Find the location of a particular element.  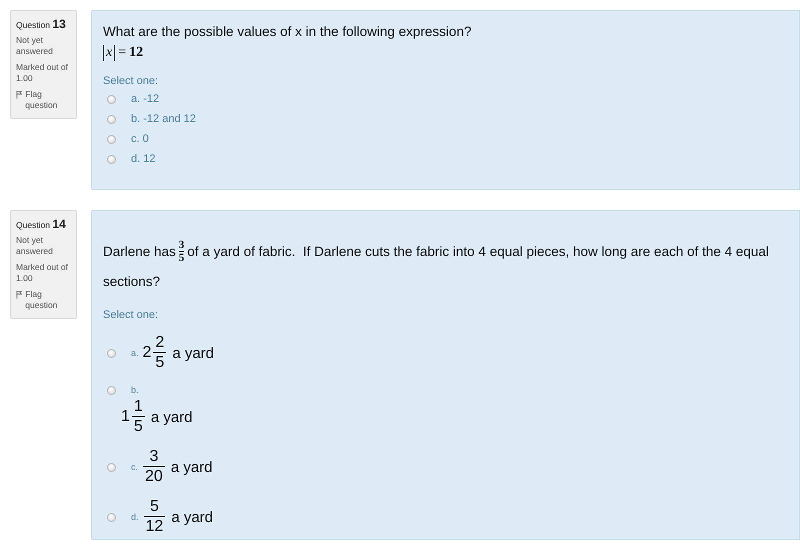

question-text: What are the possible values of x in the following expression? is located at coordinates (287, 32).